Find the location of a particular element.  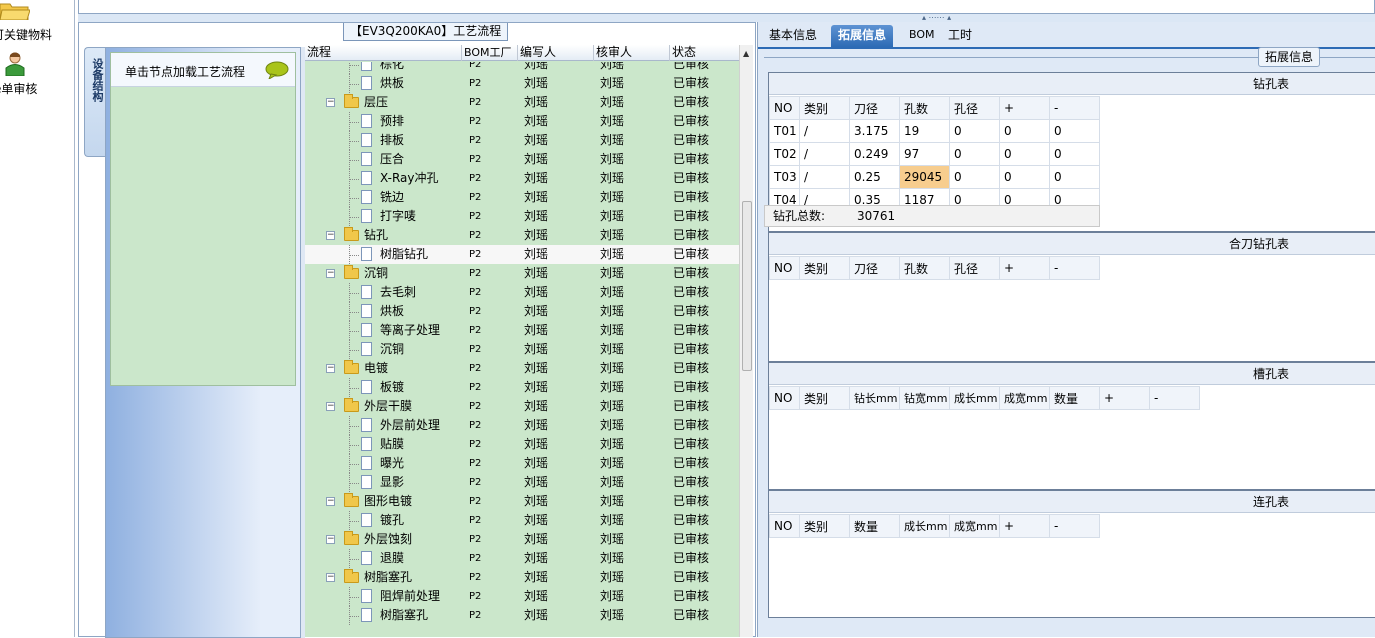

tree-step-row: 去毛刺 P2 刘瑶 刘瑶 已审核 is located at coordinates (522, 292).